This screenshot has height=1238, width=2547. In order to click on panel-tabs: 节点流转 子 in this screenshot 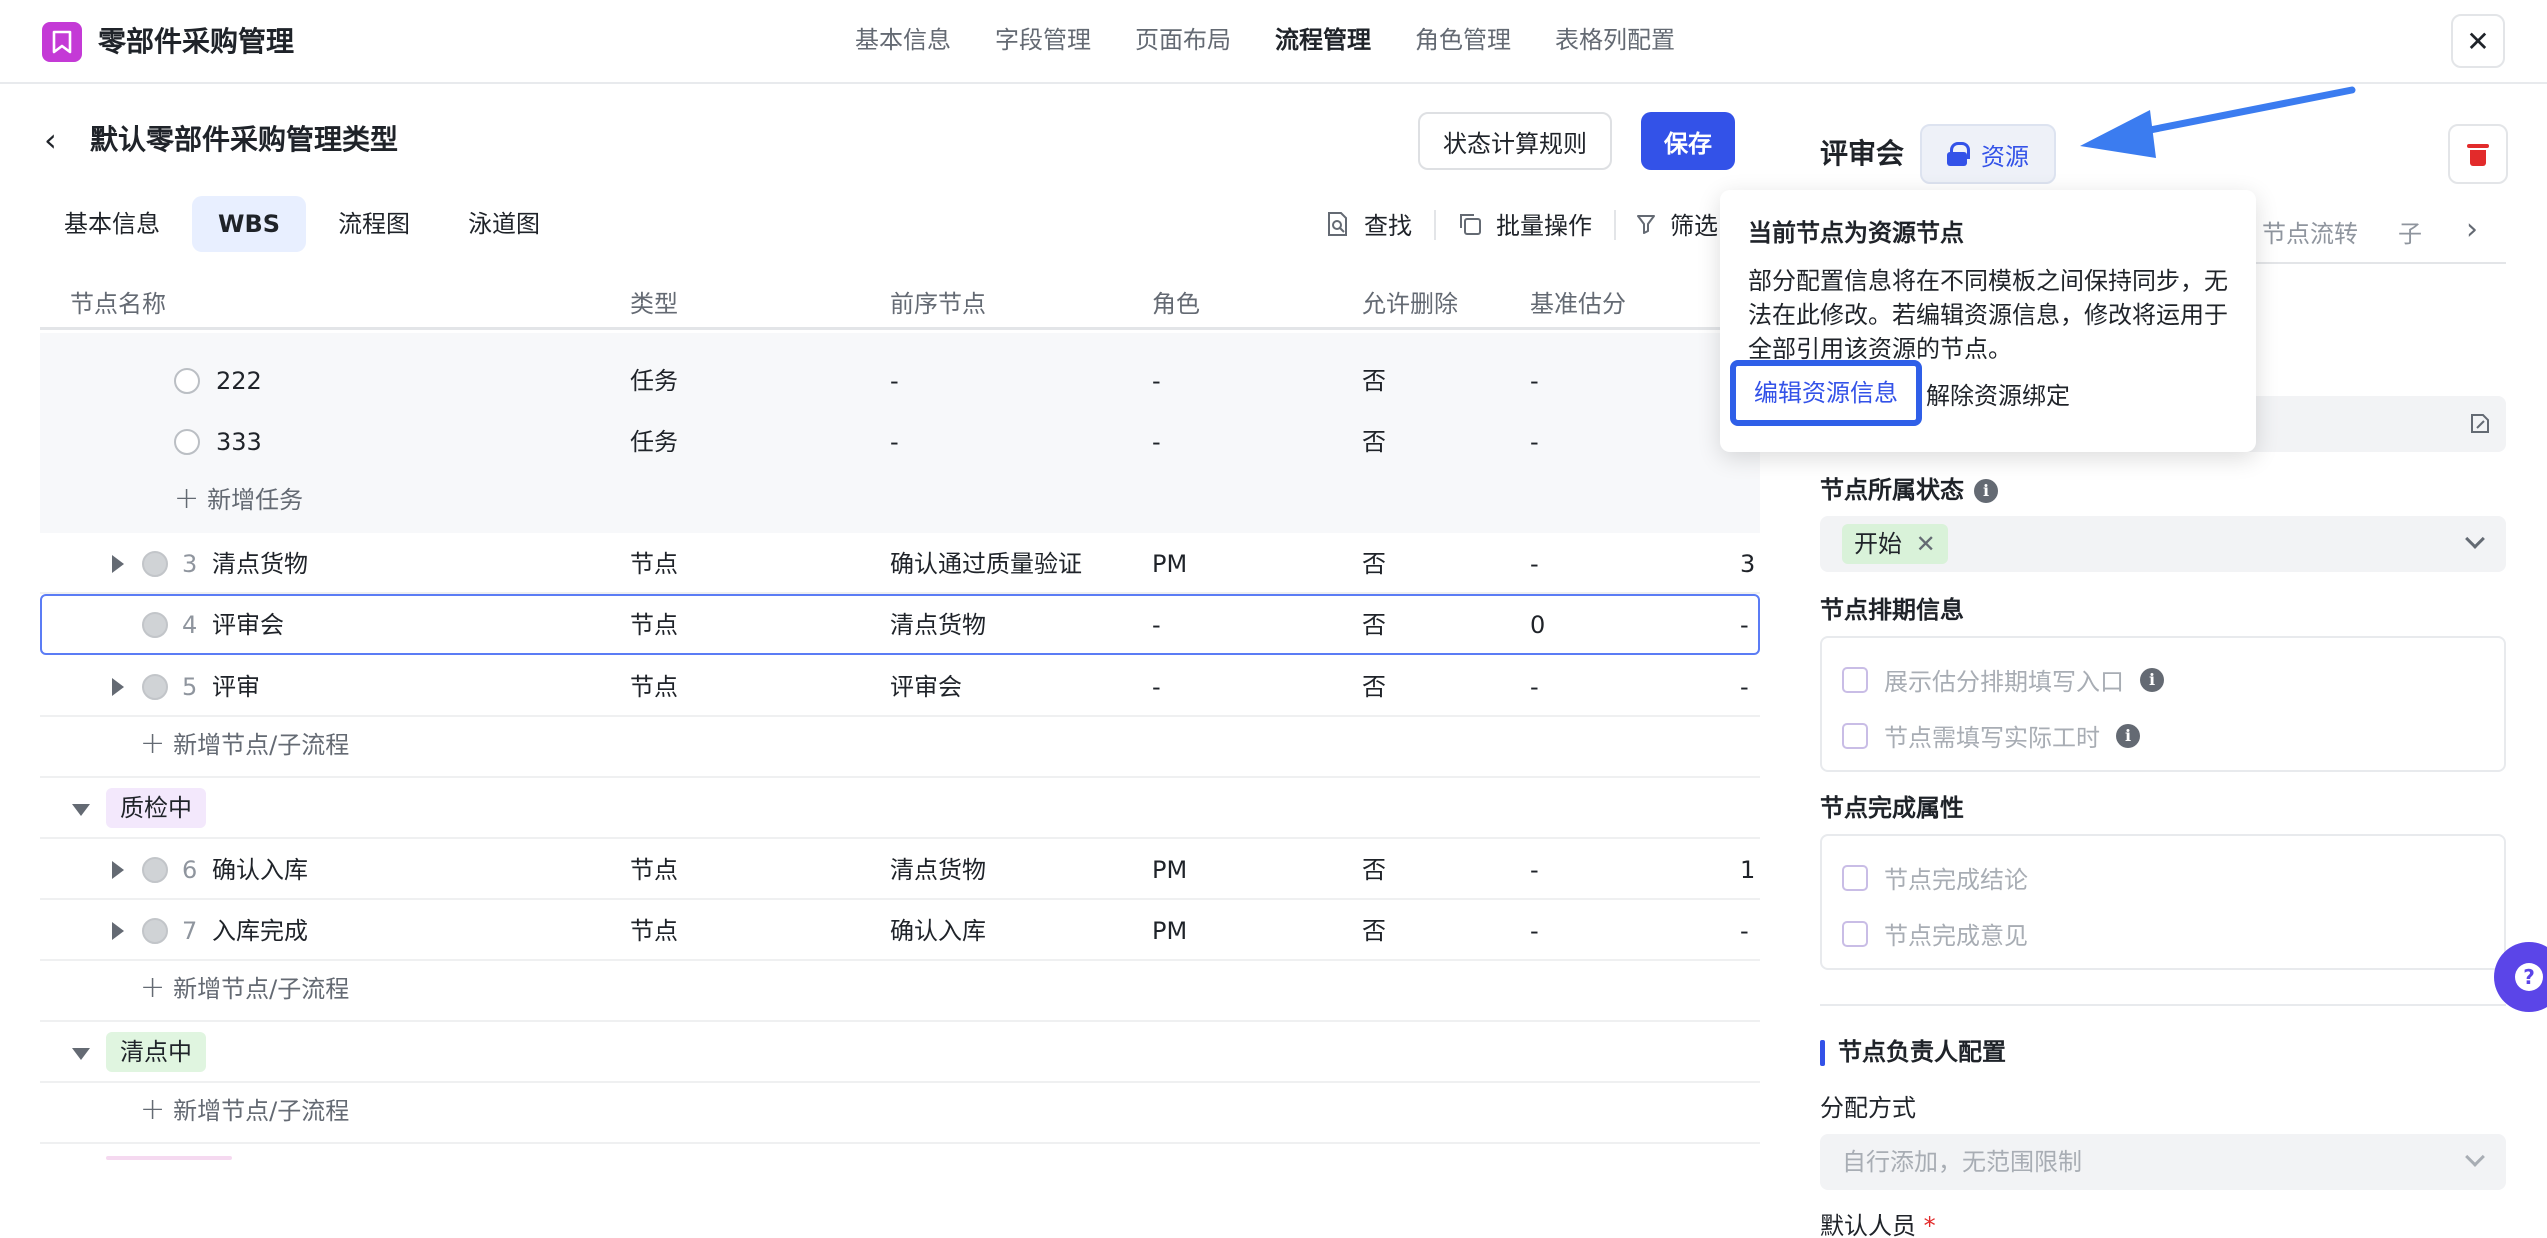, I will do `click(2342, 231)`.